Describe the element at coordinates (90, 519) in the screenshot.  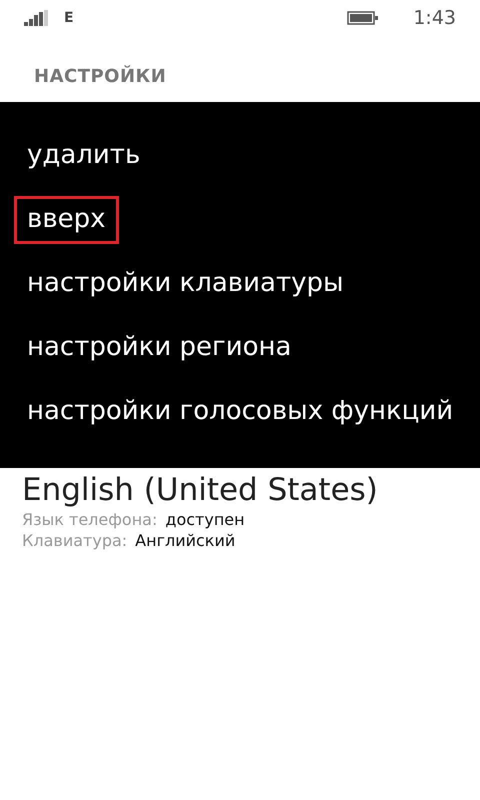
I see `detail-label: Язык телефона:` at that location.